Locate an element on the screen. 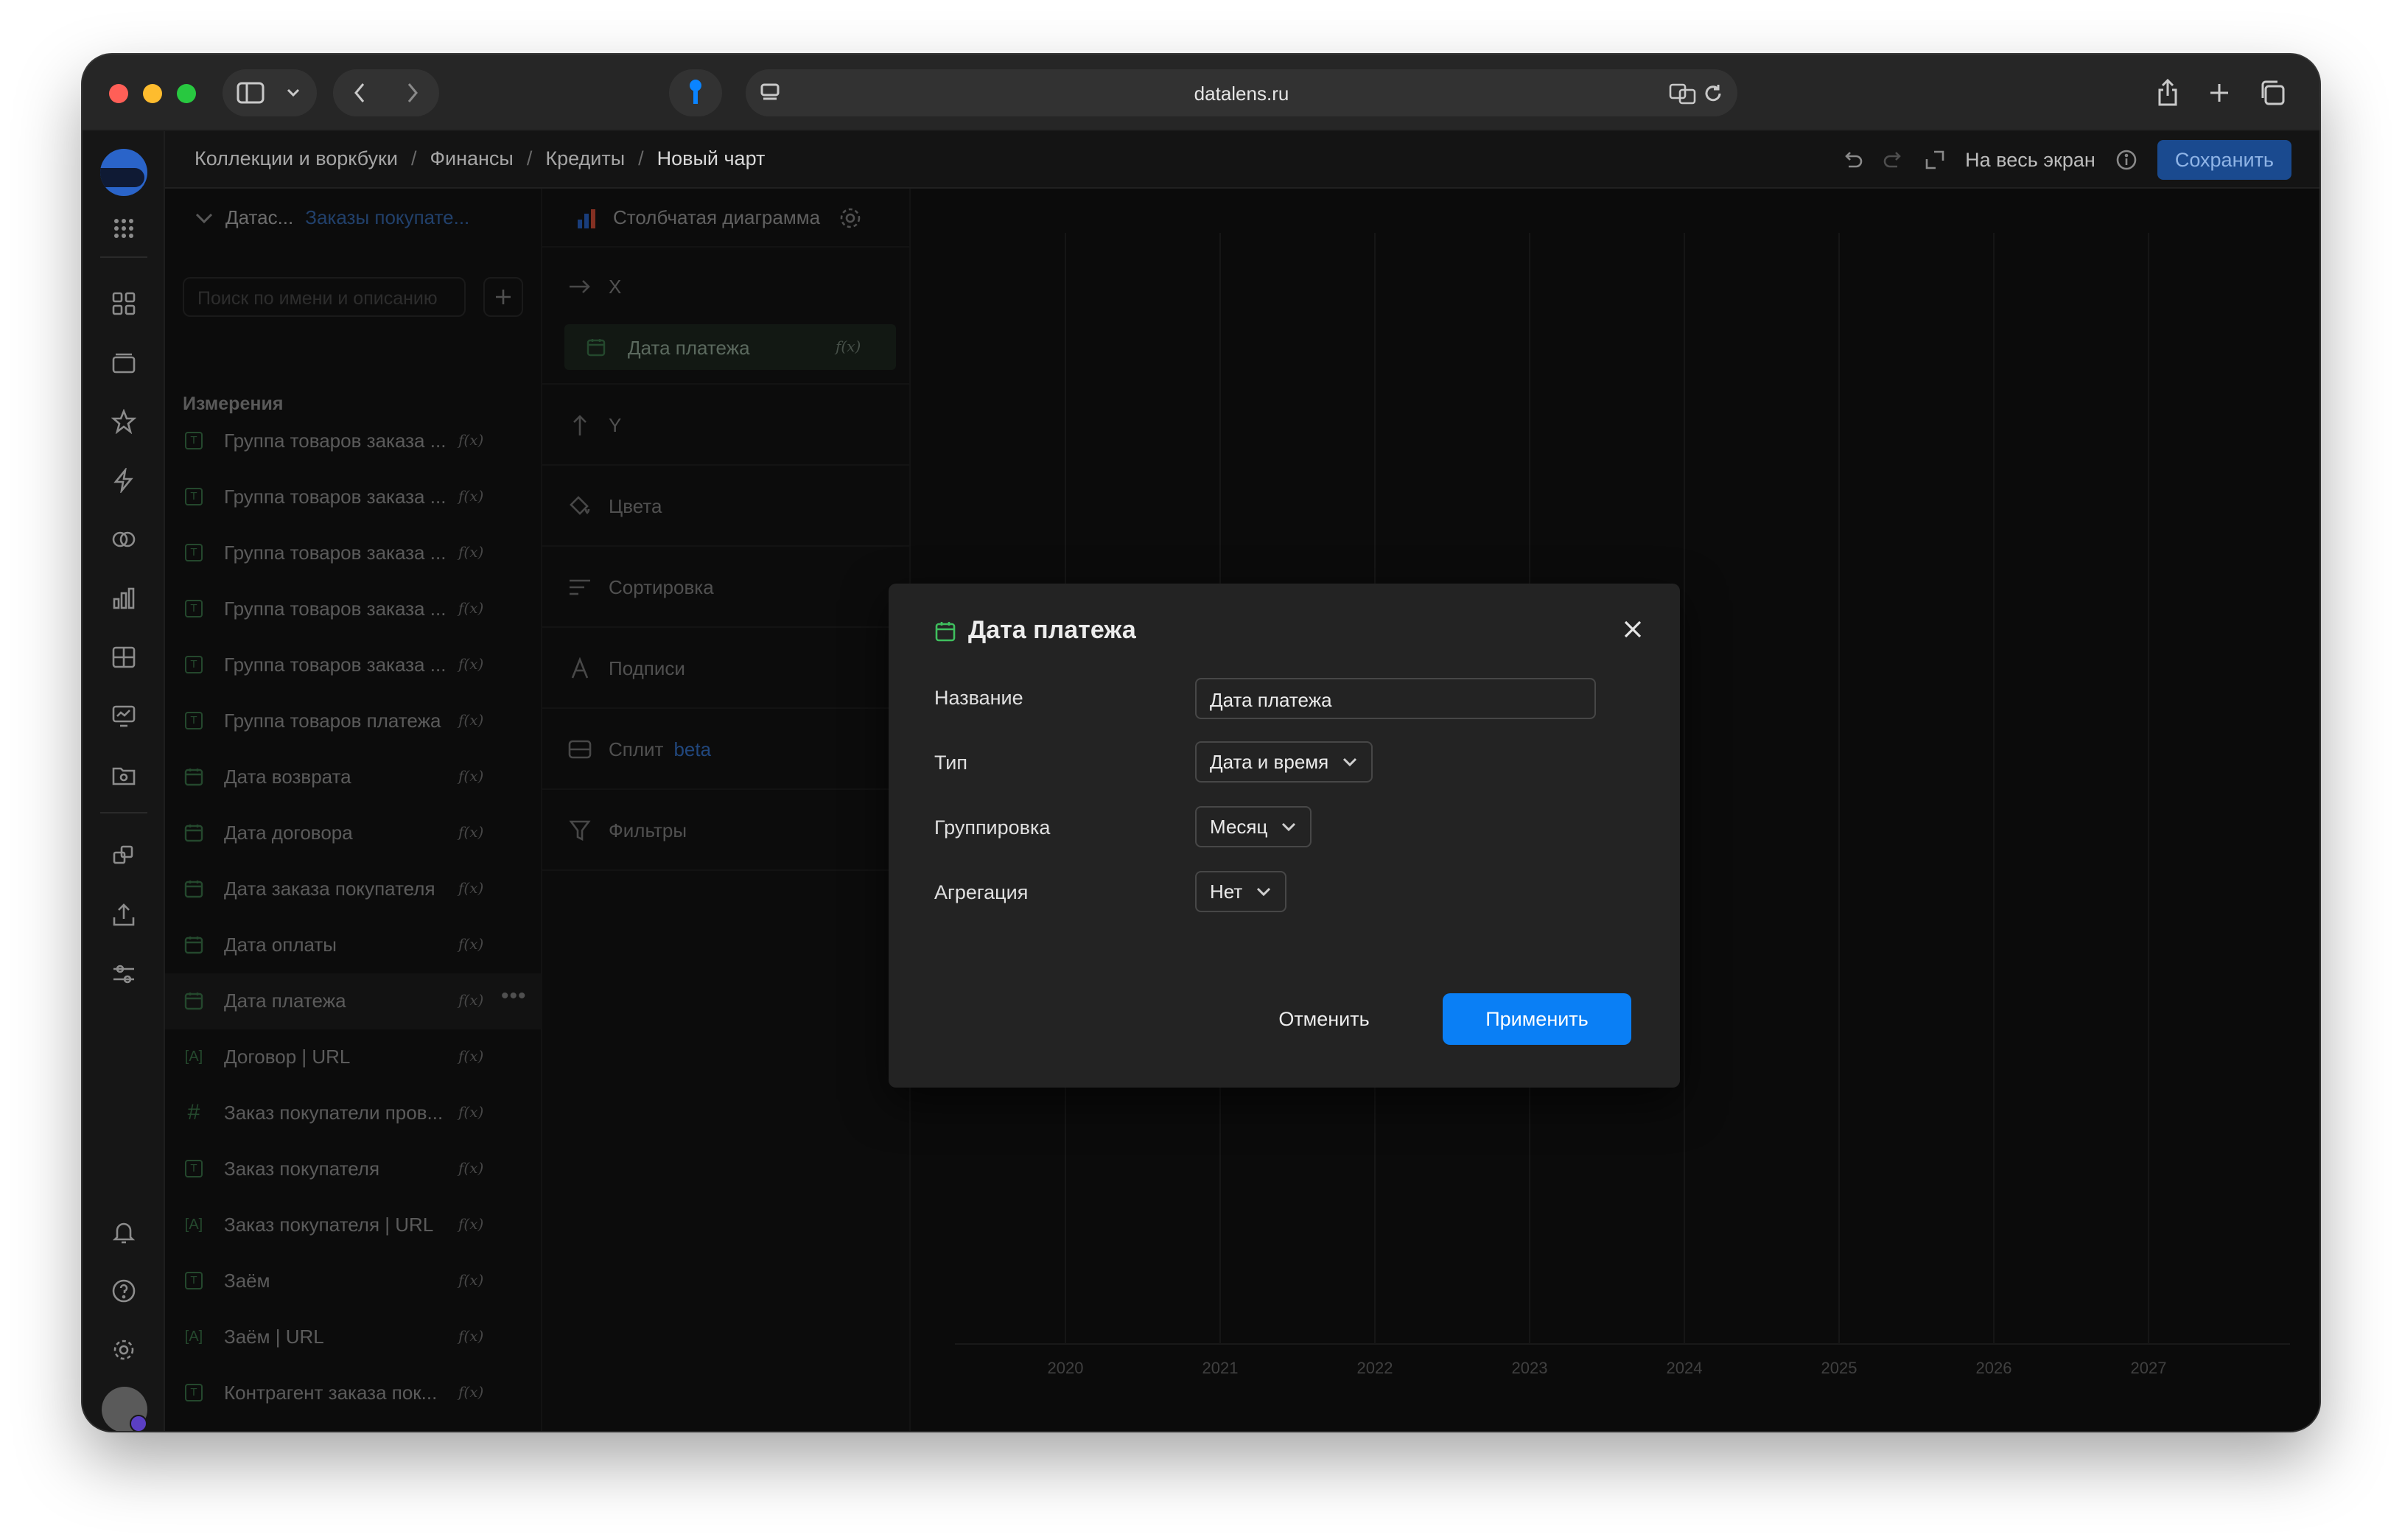 The width and height of the screenshot is (2402, 1540). close-window-button is located at coordinates (118, 93).